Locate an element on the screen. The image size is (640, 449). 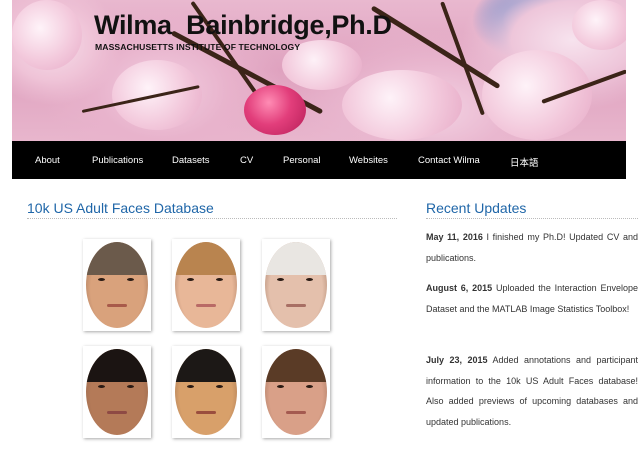
nav-item-personal: Personal is located at coordinates (302, 160).